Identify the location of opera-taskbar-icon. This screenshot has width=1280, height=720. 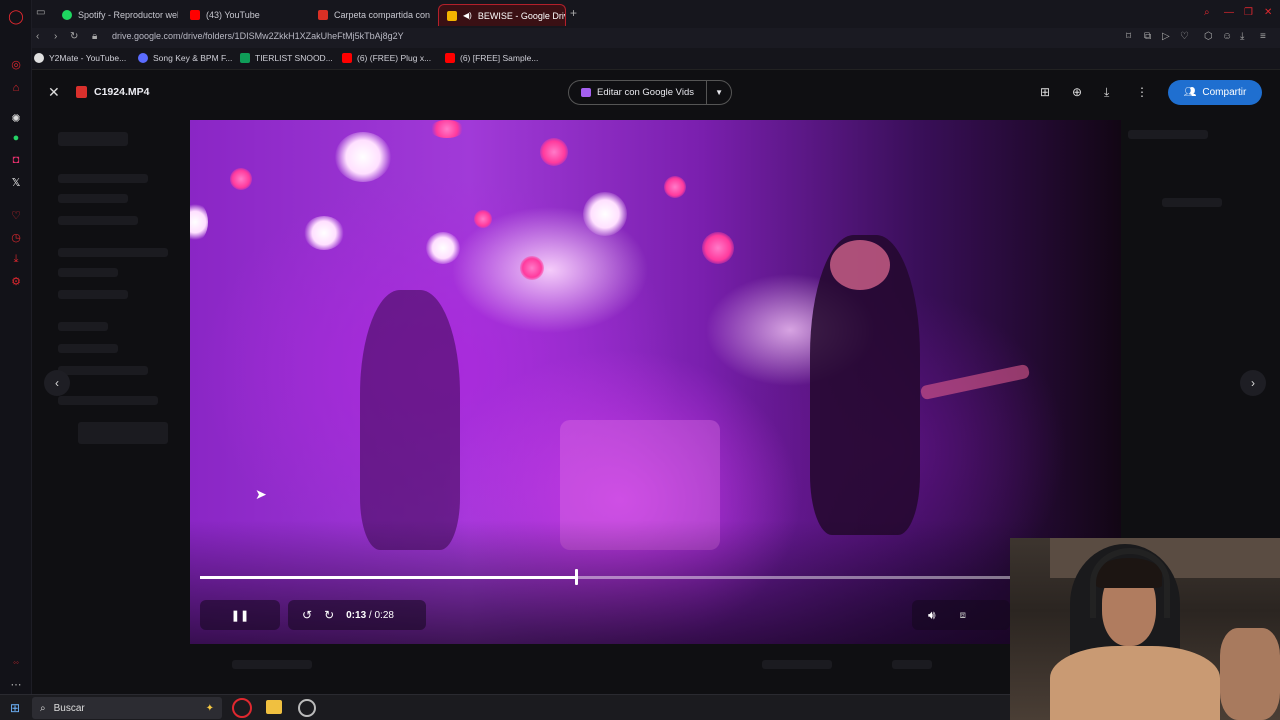
(242, 708).